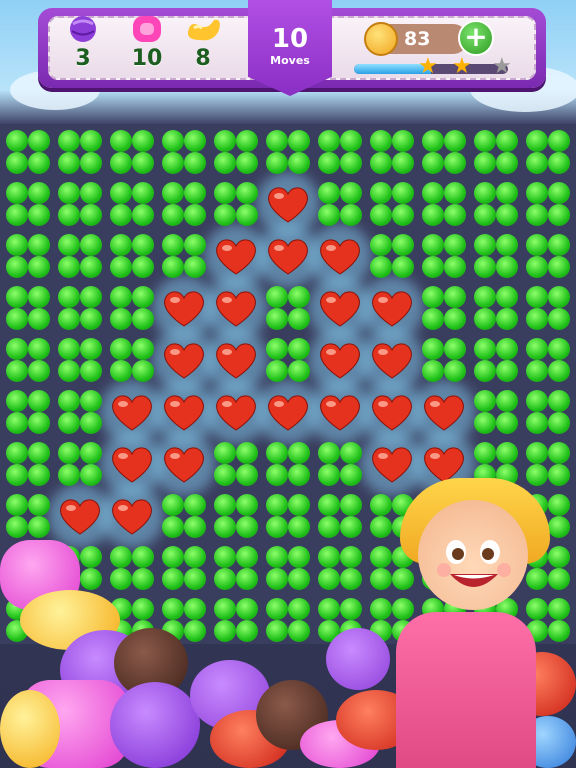 This screenshot has width=576, height=768. Describe the element at coordinates (476, 38) in the screenshot. I see `add-coins-button: +` at that location.